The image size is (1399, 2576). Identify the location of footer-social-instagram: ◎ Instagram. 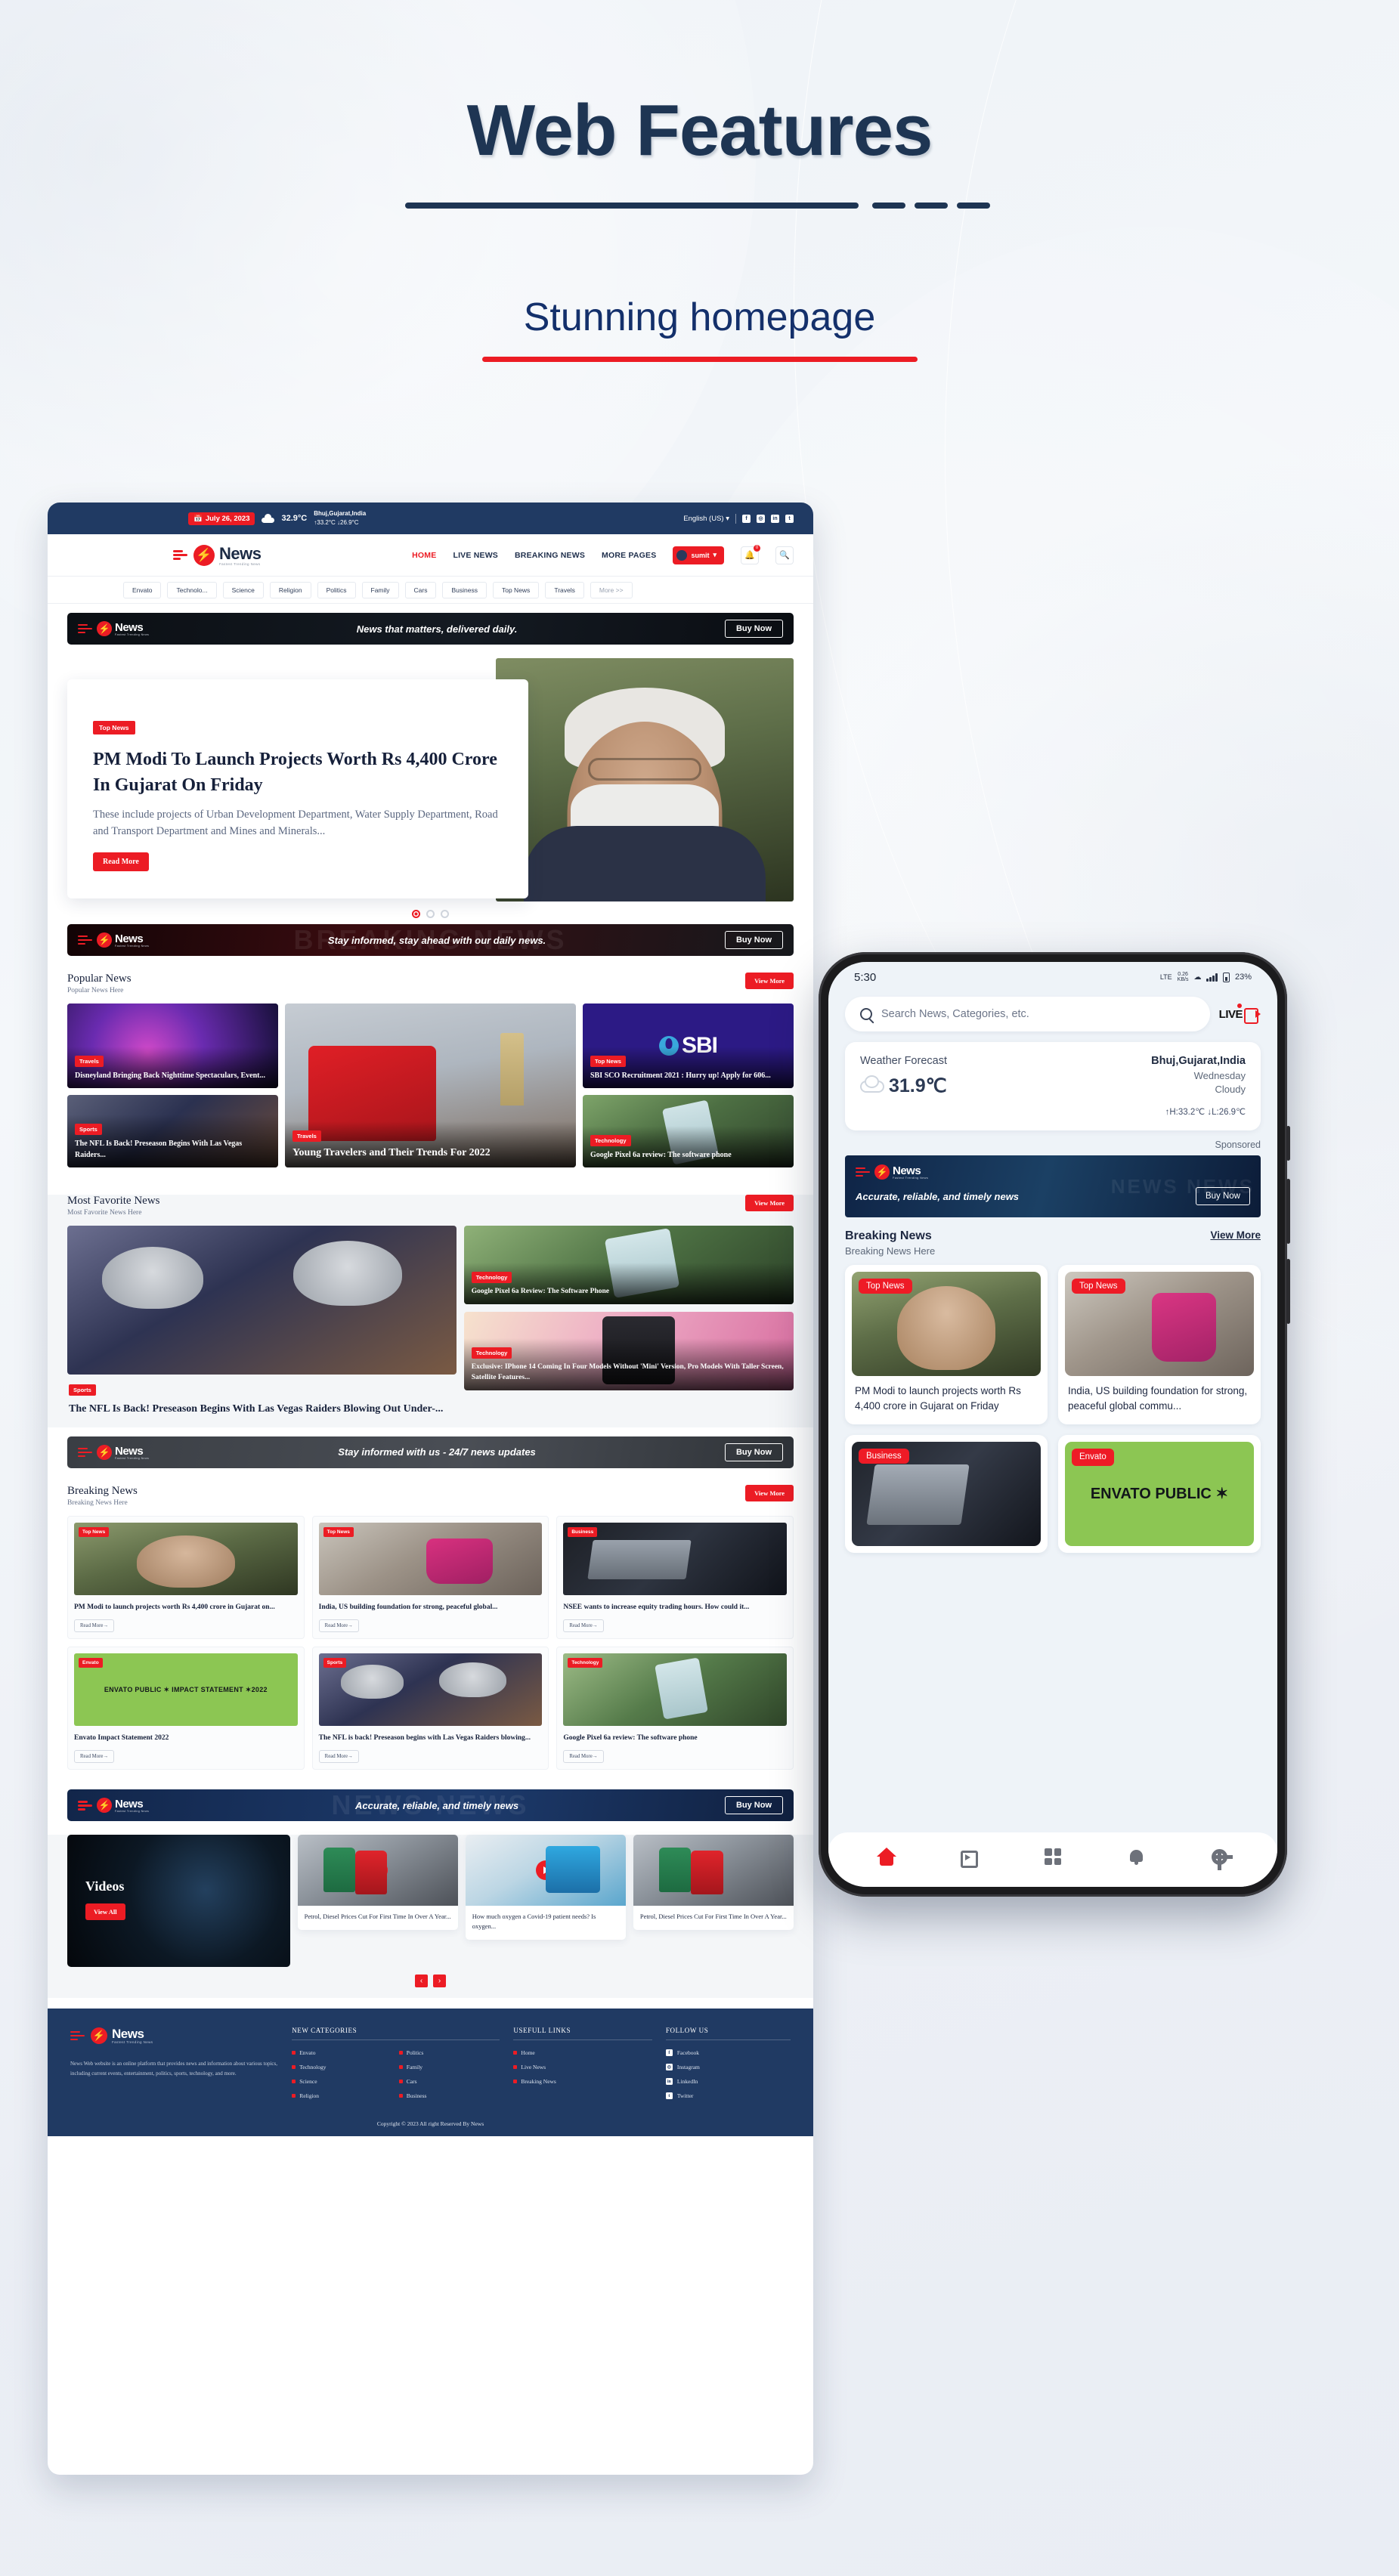
(728, 2067).